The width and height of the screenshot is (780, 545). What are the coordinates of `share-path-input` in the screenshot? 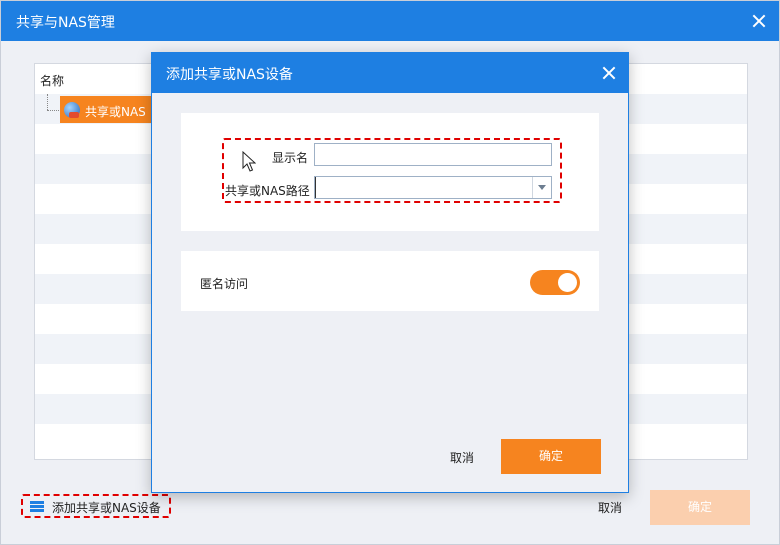 It's located at (428, 187).